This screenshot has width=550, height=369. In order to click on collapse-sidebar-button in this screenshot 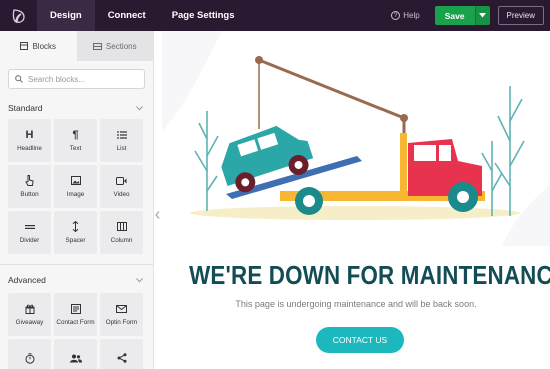, I will do `click(157, 215)`.